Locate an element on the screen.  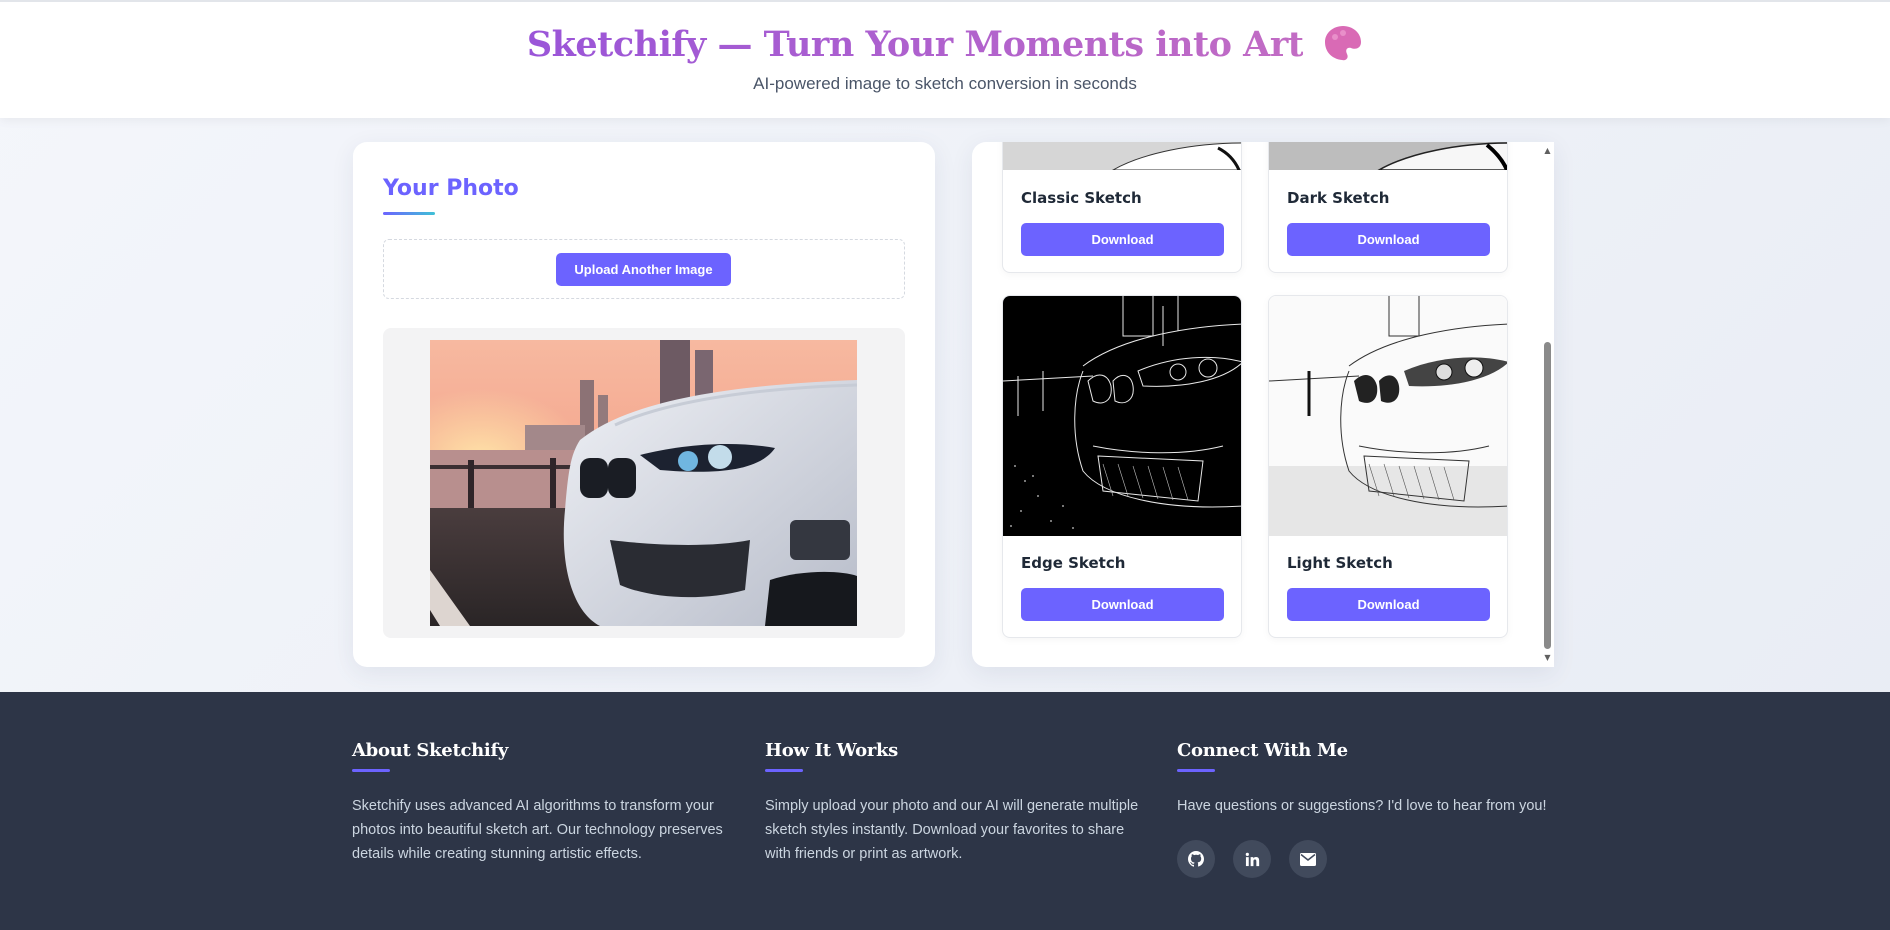
download-classic-button: Download is located at coordinates (1122, 239).